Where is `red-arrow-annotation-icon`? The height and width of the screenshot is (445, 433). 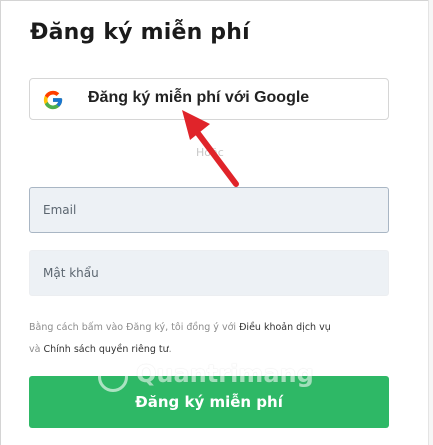 red-arrow-annotation-icon is located at coordinates (210, 148).